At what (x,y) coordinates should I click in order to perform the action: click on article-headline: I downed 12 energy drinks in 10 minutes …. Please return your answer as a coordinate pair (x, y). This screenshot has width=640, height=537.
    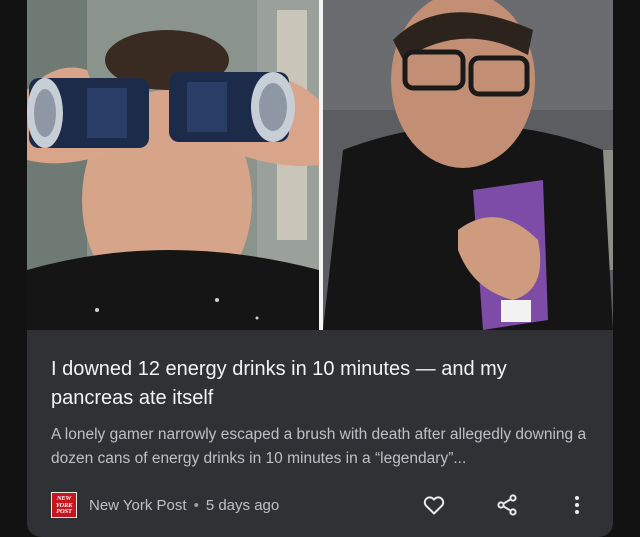
    Looking at the image, I should click on (321, 384).